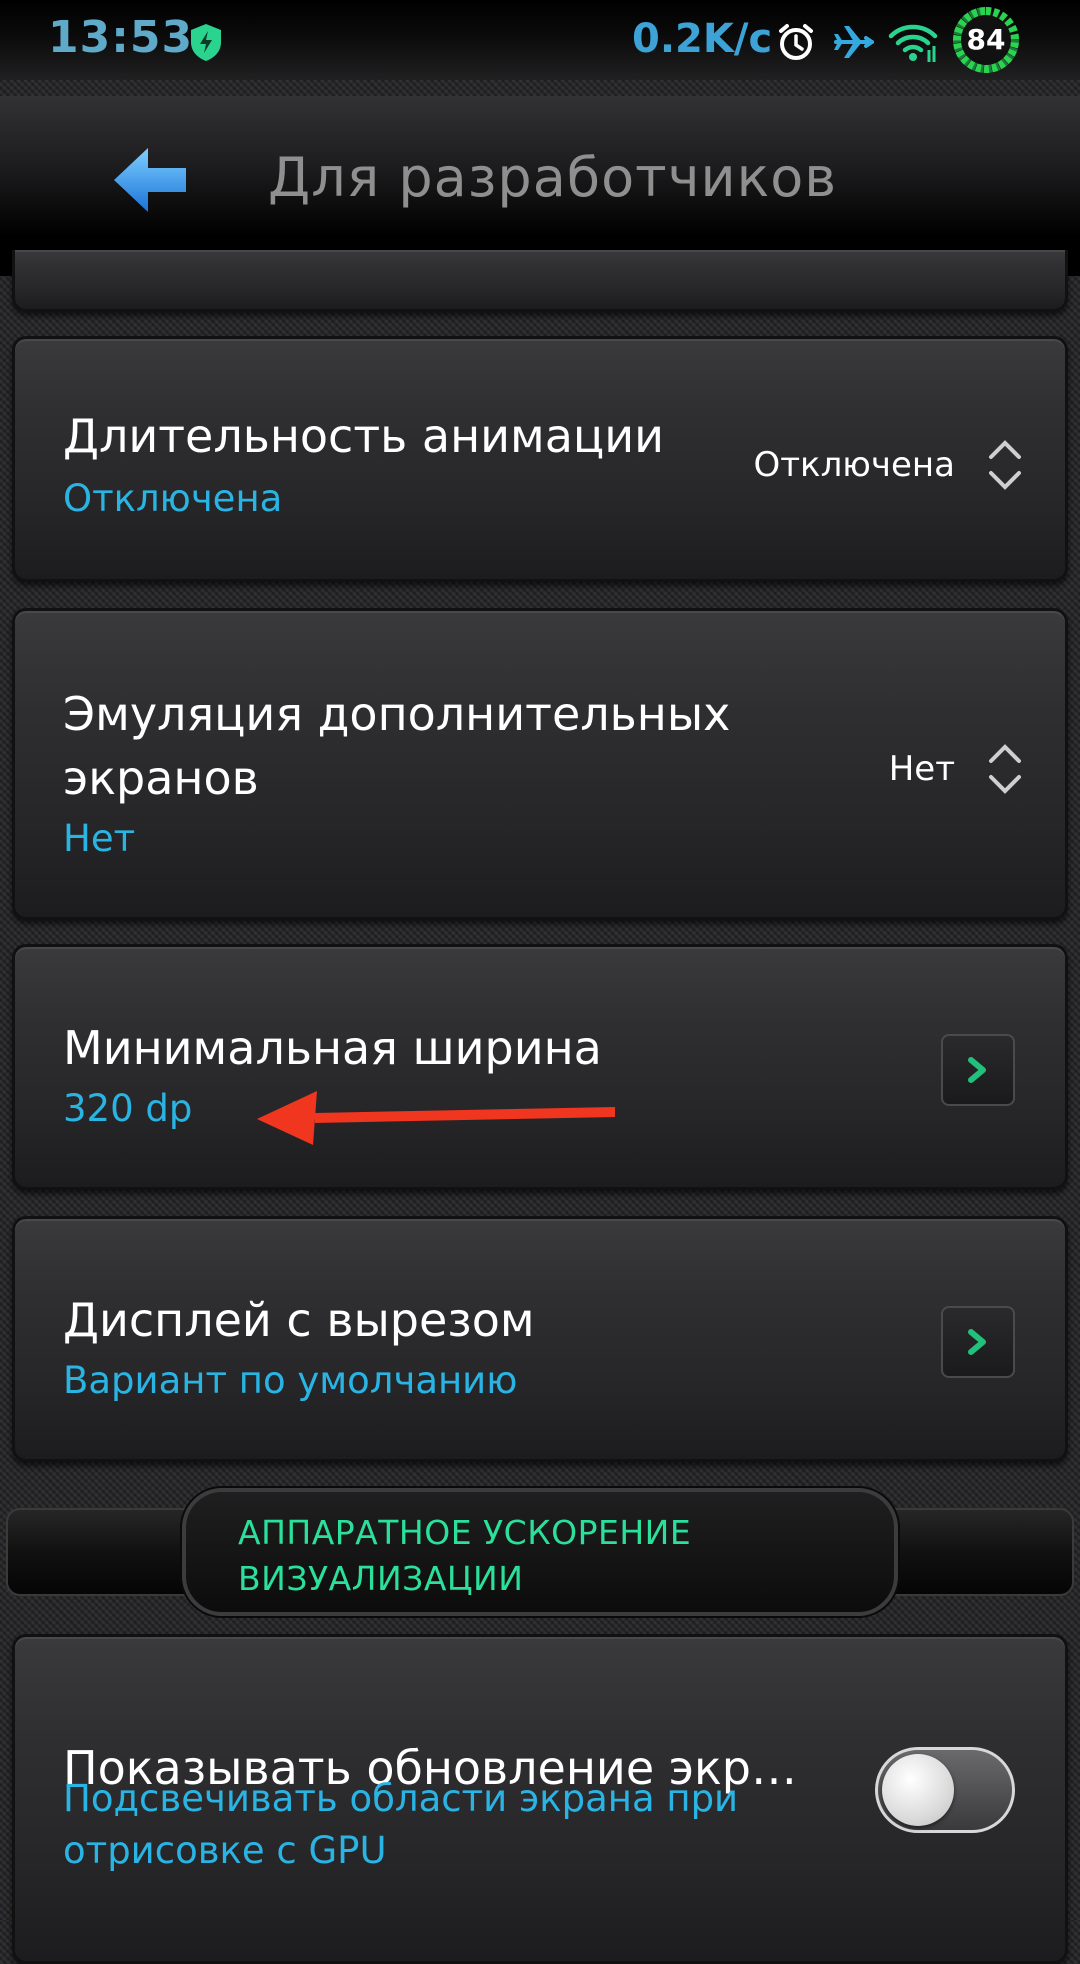 The image size is (1080, 1964). What do you see at coordinates (397, 714) in the screenshot?
I see `setting-title-line1: Эмуляция дополнительных` at bounding box center [397, 714].